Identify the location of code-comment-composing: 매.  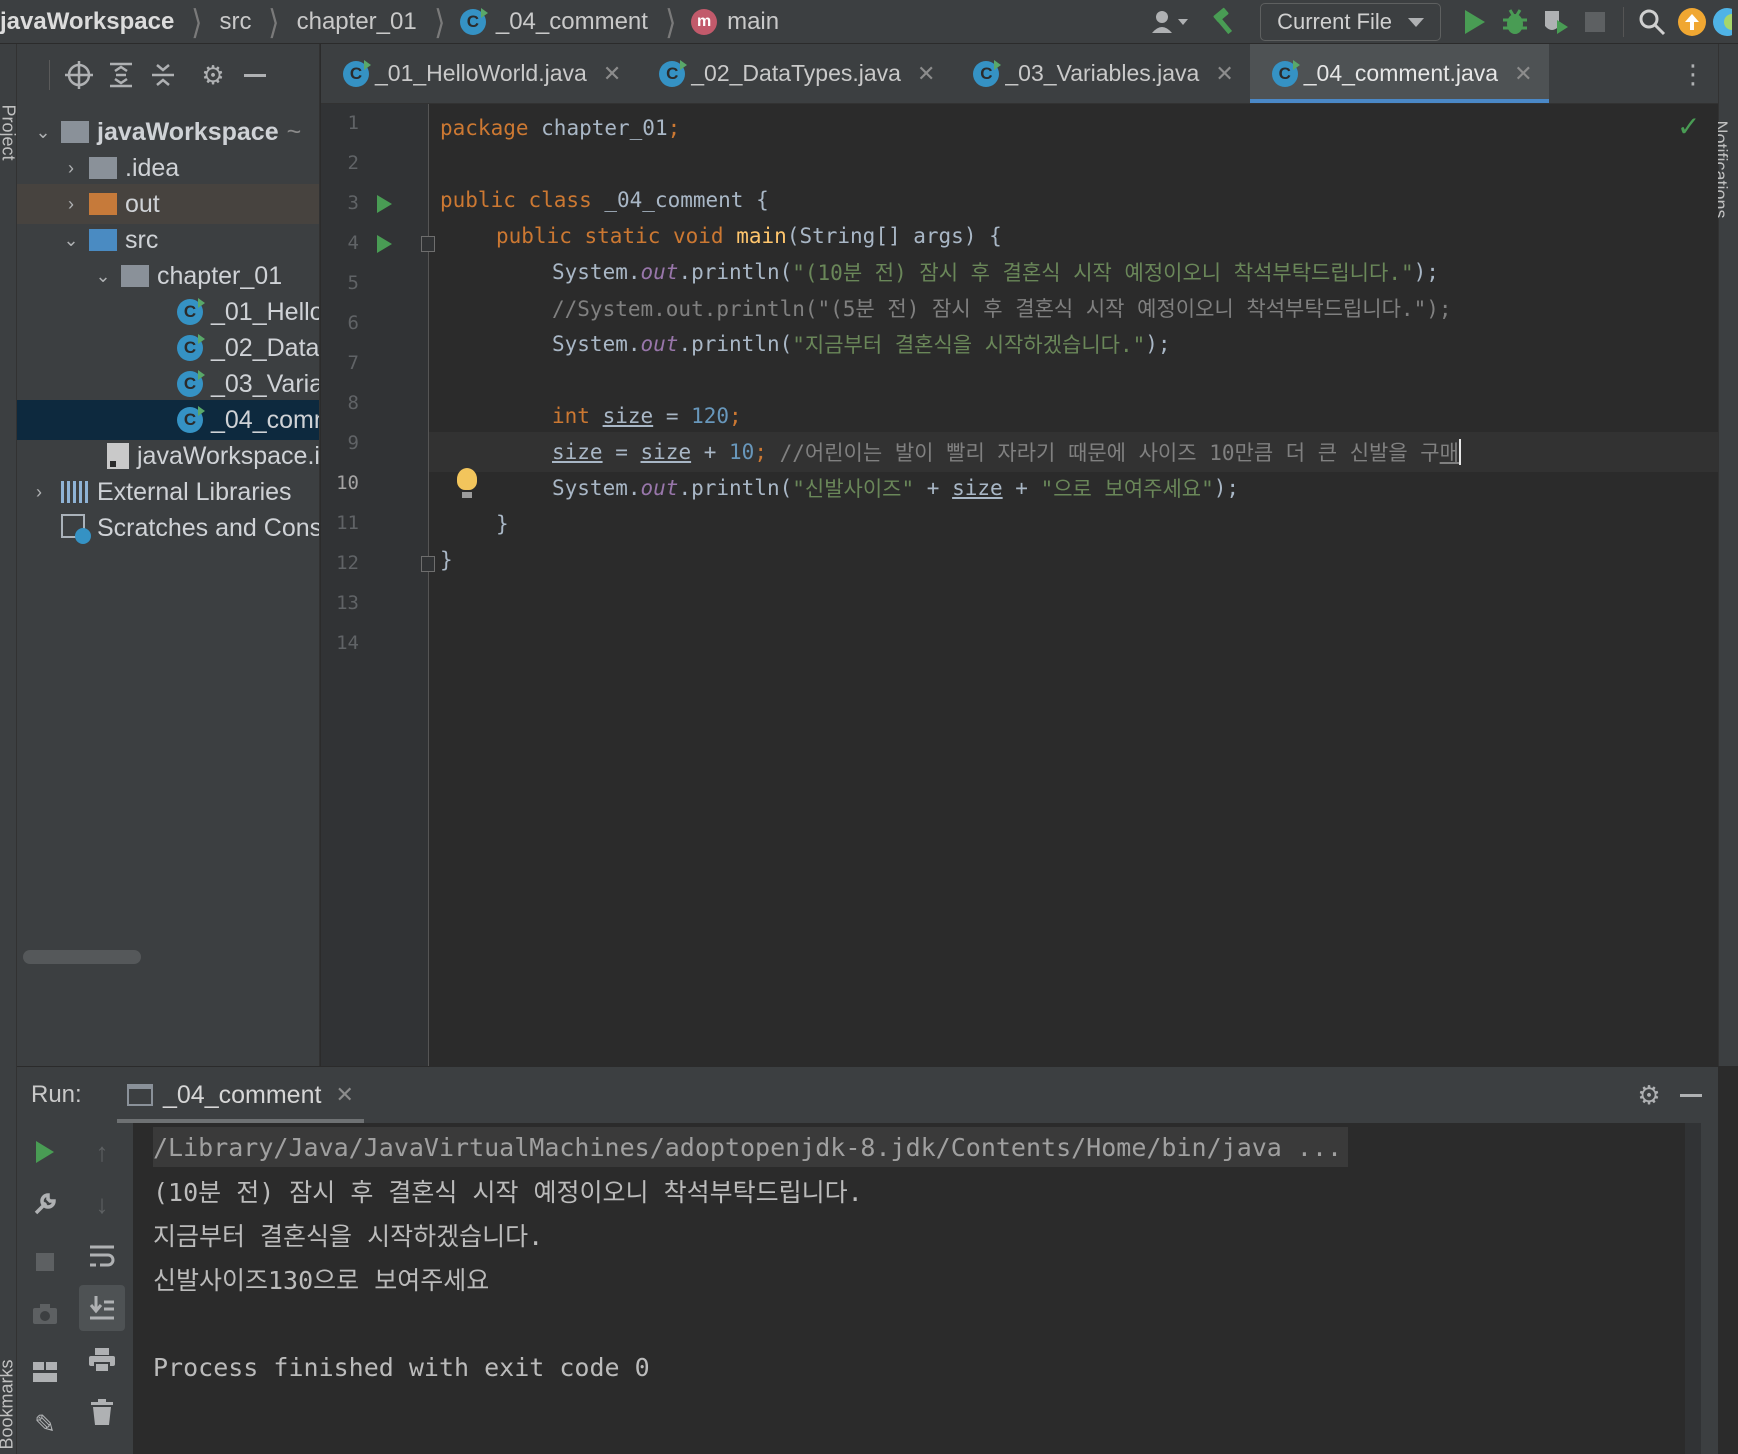
(1449, 453).